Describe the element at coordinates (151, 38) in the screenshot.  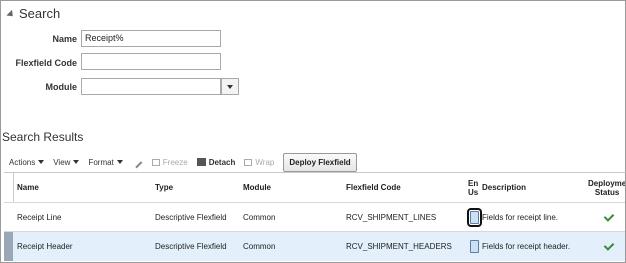
I see `name-input: Receipt%` at that location.